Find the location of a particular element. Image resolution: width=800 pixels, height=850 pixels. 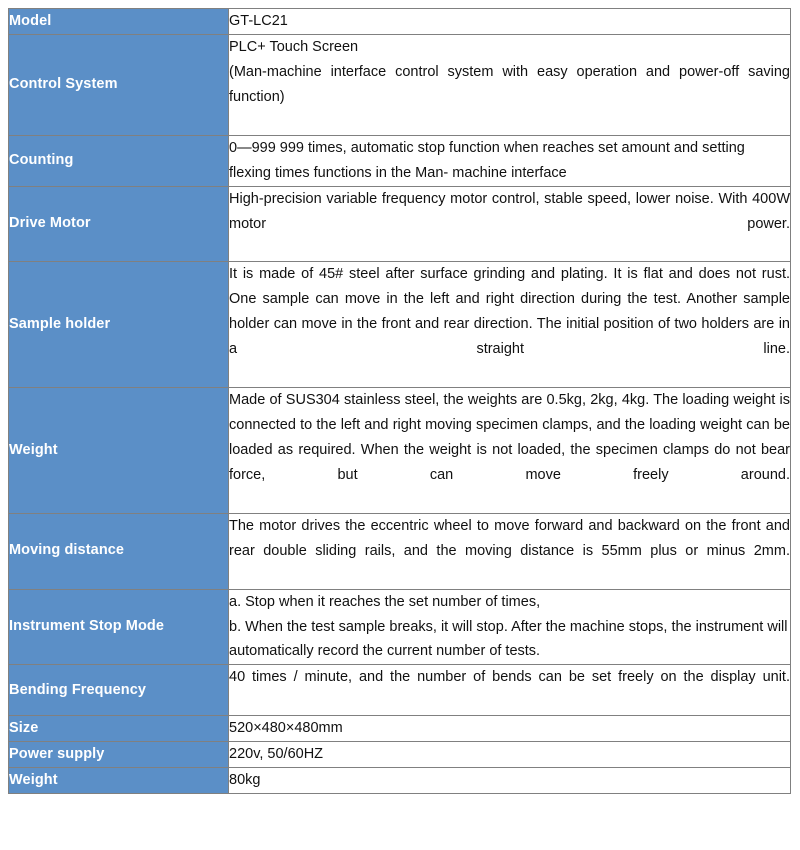

spec-value-line: 80kg is located at coordinates (245, 780).